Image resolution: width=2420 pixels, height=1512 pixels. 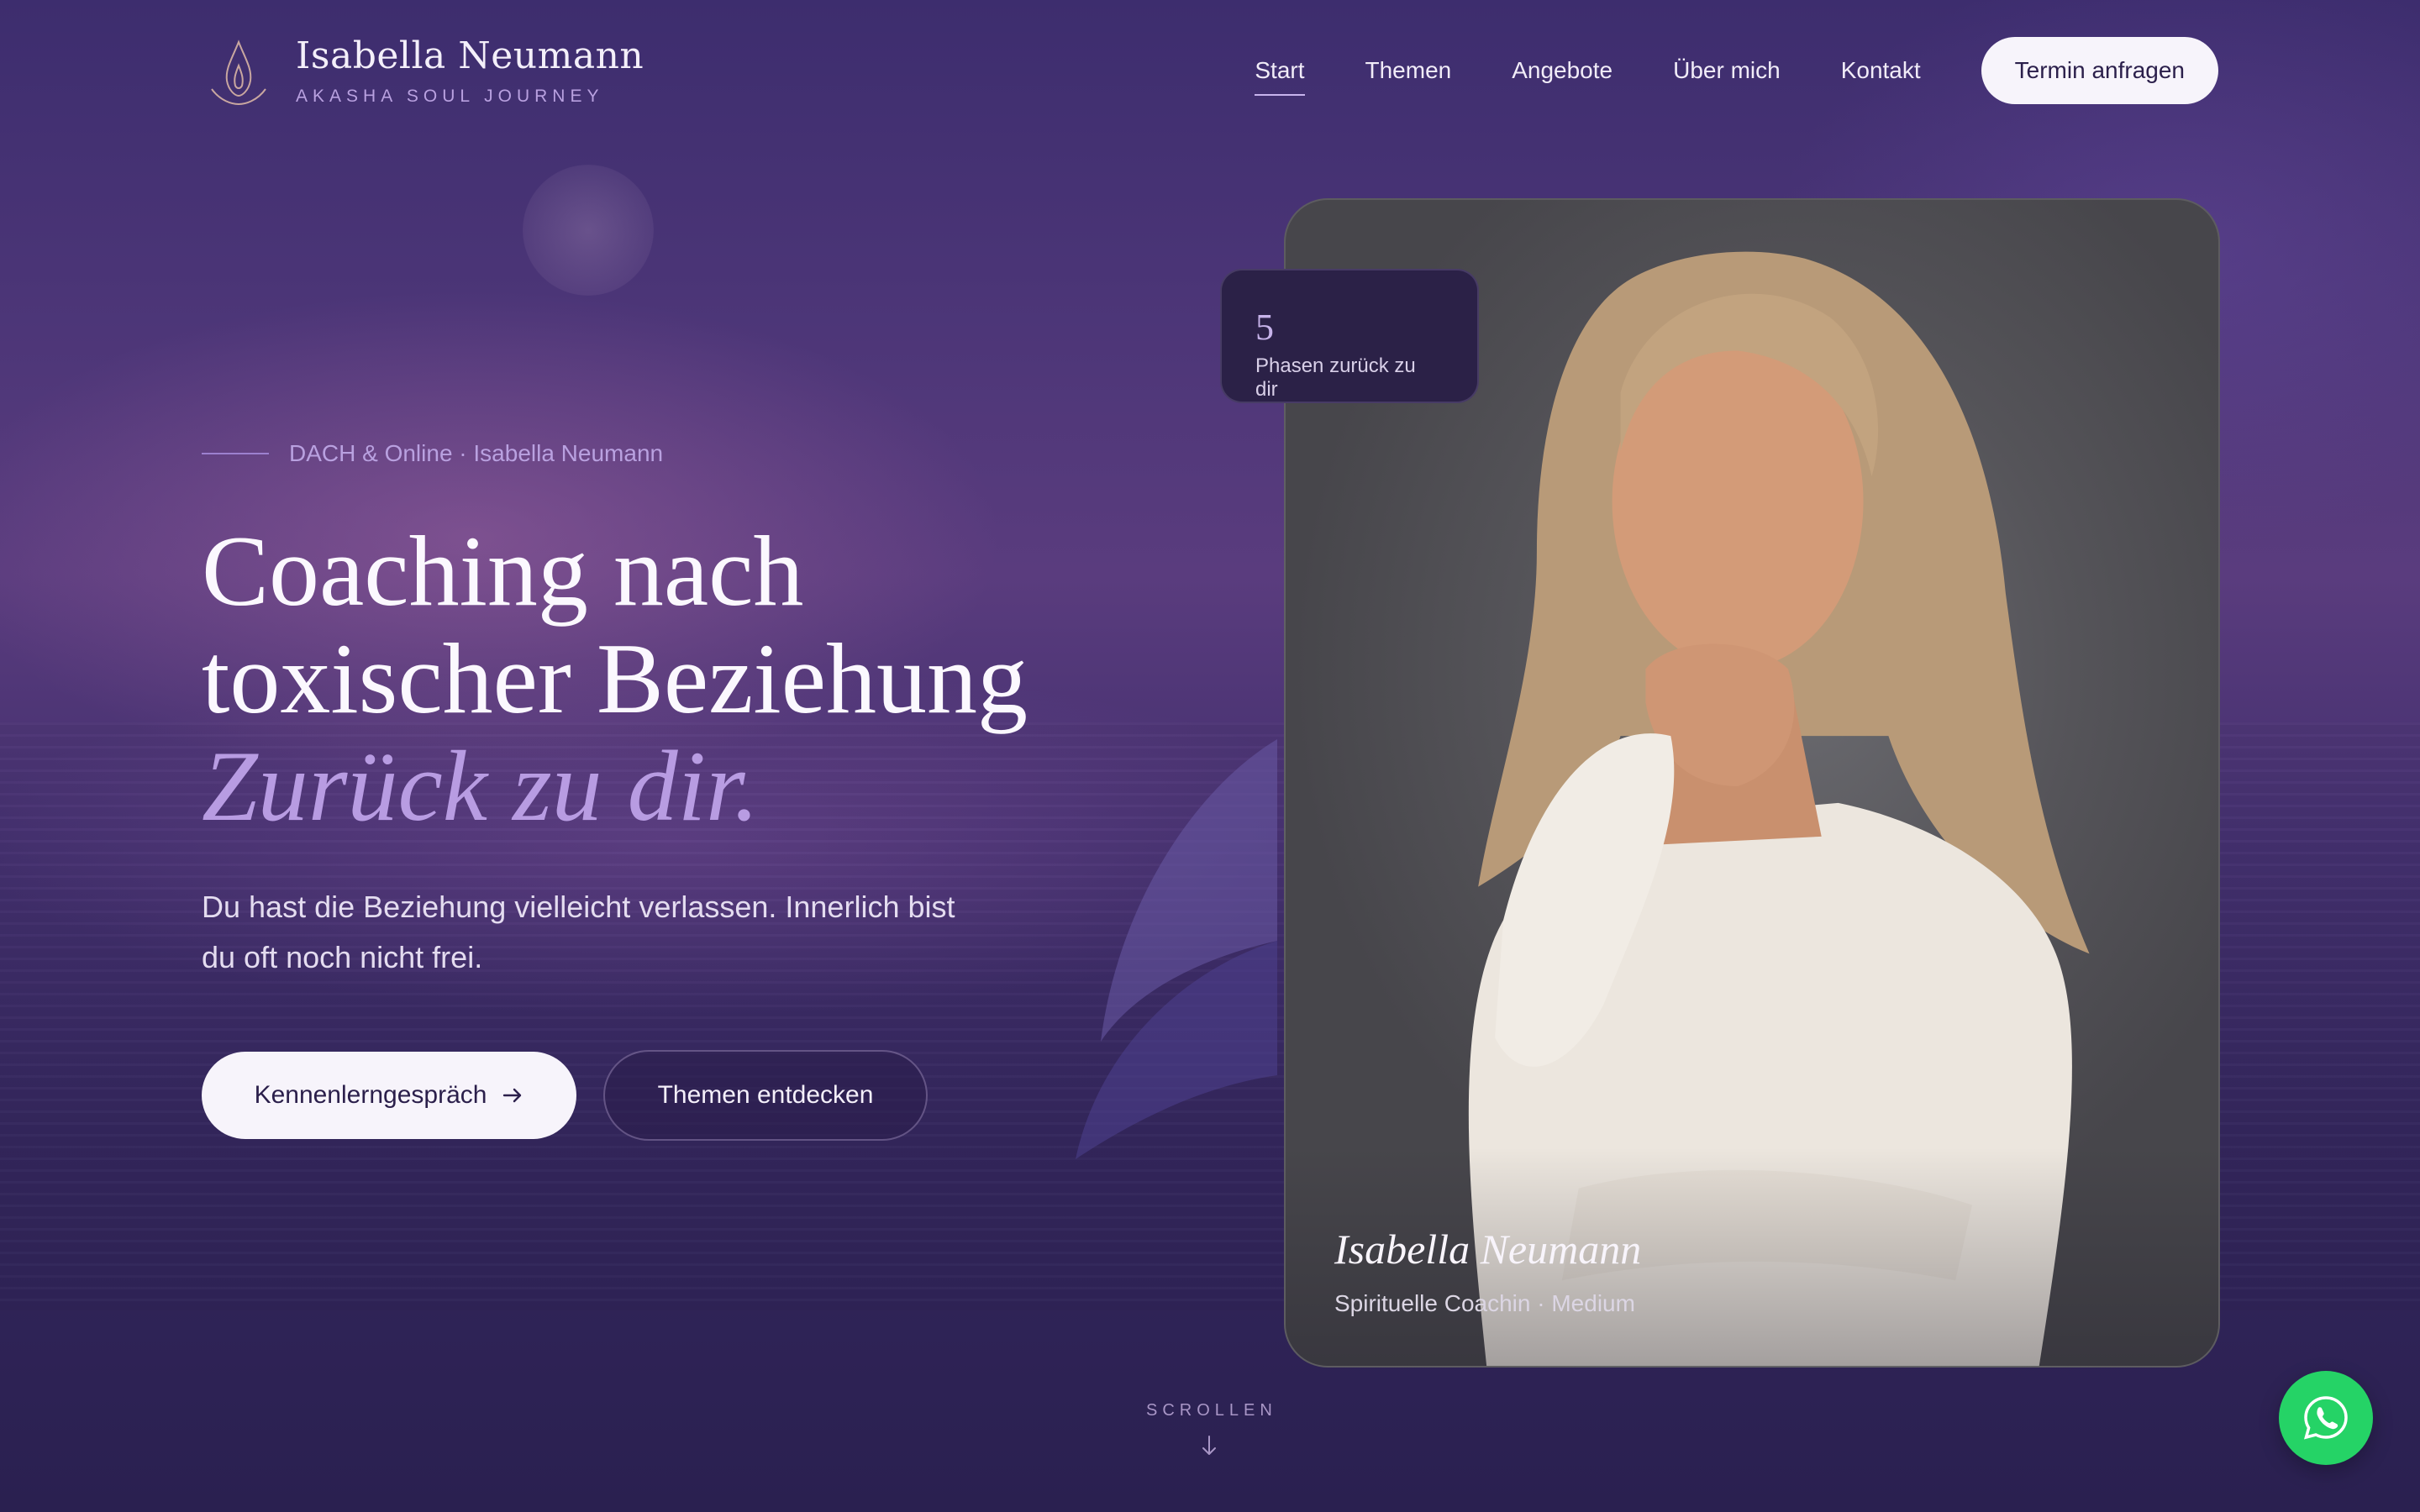 I want to click on whatsapp-button, so click(x=2326, y=1418).